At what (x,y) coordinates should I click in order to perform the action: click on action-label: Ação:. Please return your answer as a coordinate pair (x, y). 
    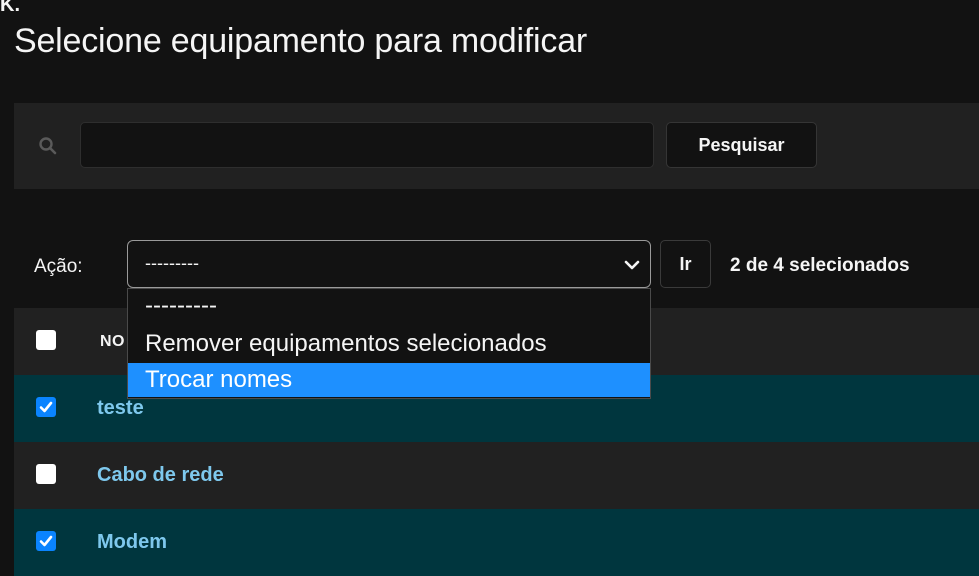
    Looking at the image, I should click on (58, 266).